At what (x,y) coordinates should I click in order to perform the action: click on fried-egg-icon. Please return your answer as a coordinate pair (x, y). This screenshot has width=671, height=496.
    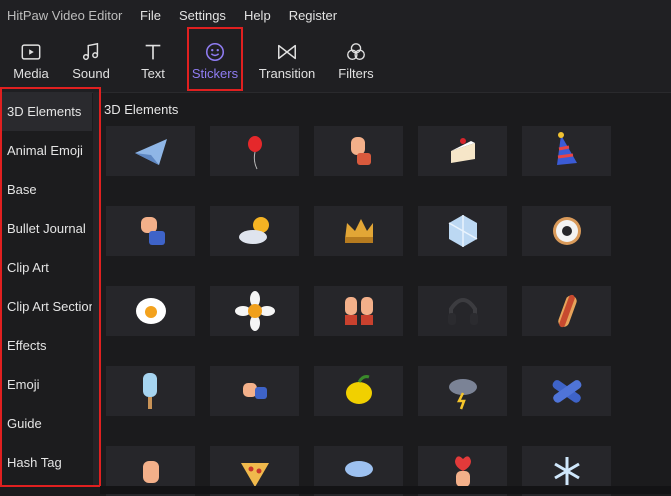
    Looking at the image, I should click on (150, 311).